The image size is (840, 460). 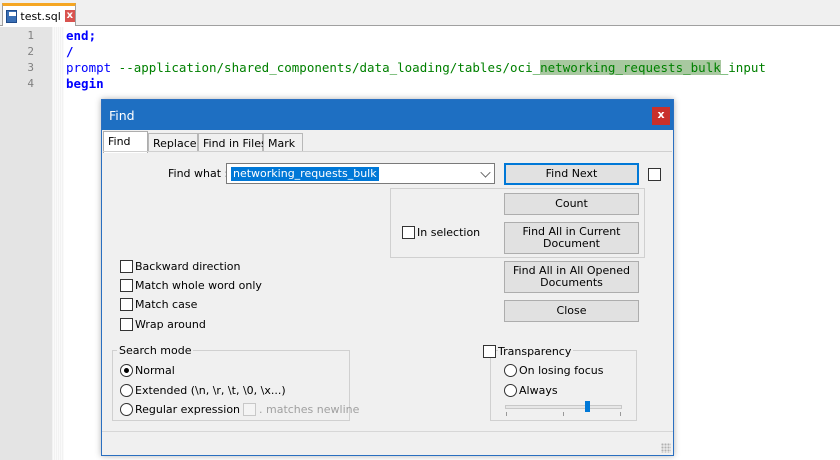 What do you see at coordinates (661, 116) in the screenshot?
I see `dialog-close-icon: x` at bounding box center [661, 116].